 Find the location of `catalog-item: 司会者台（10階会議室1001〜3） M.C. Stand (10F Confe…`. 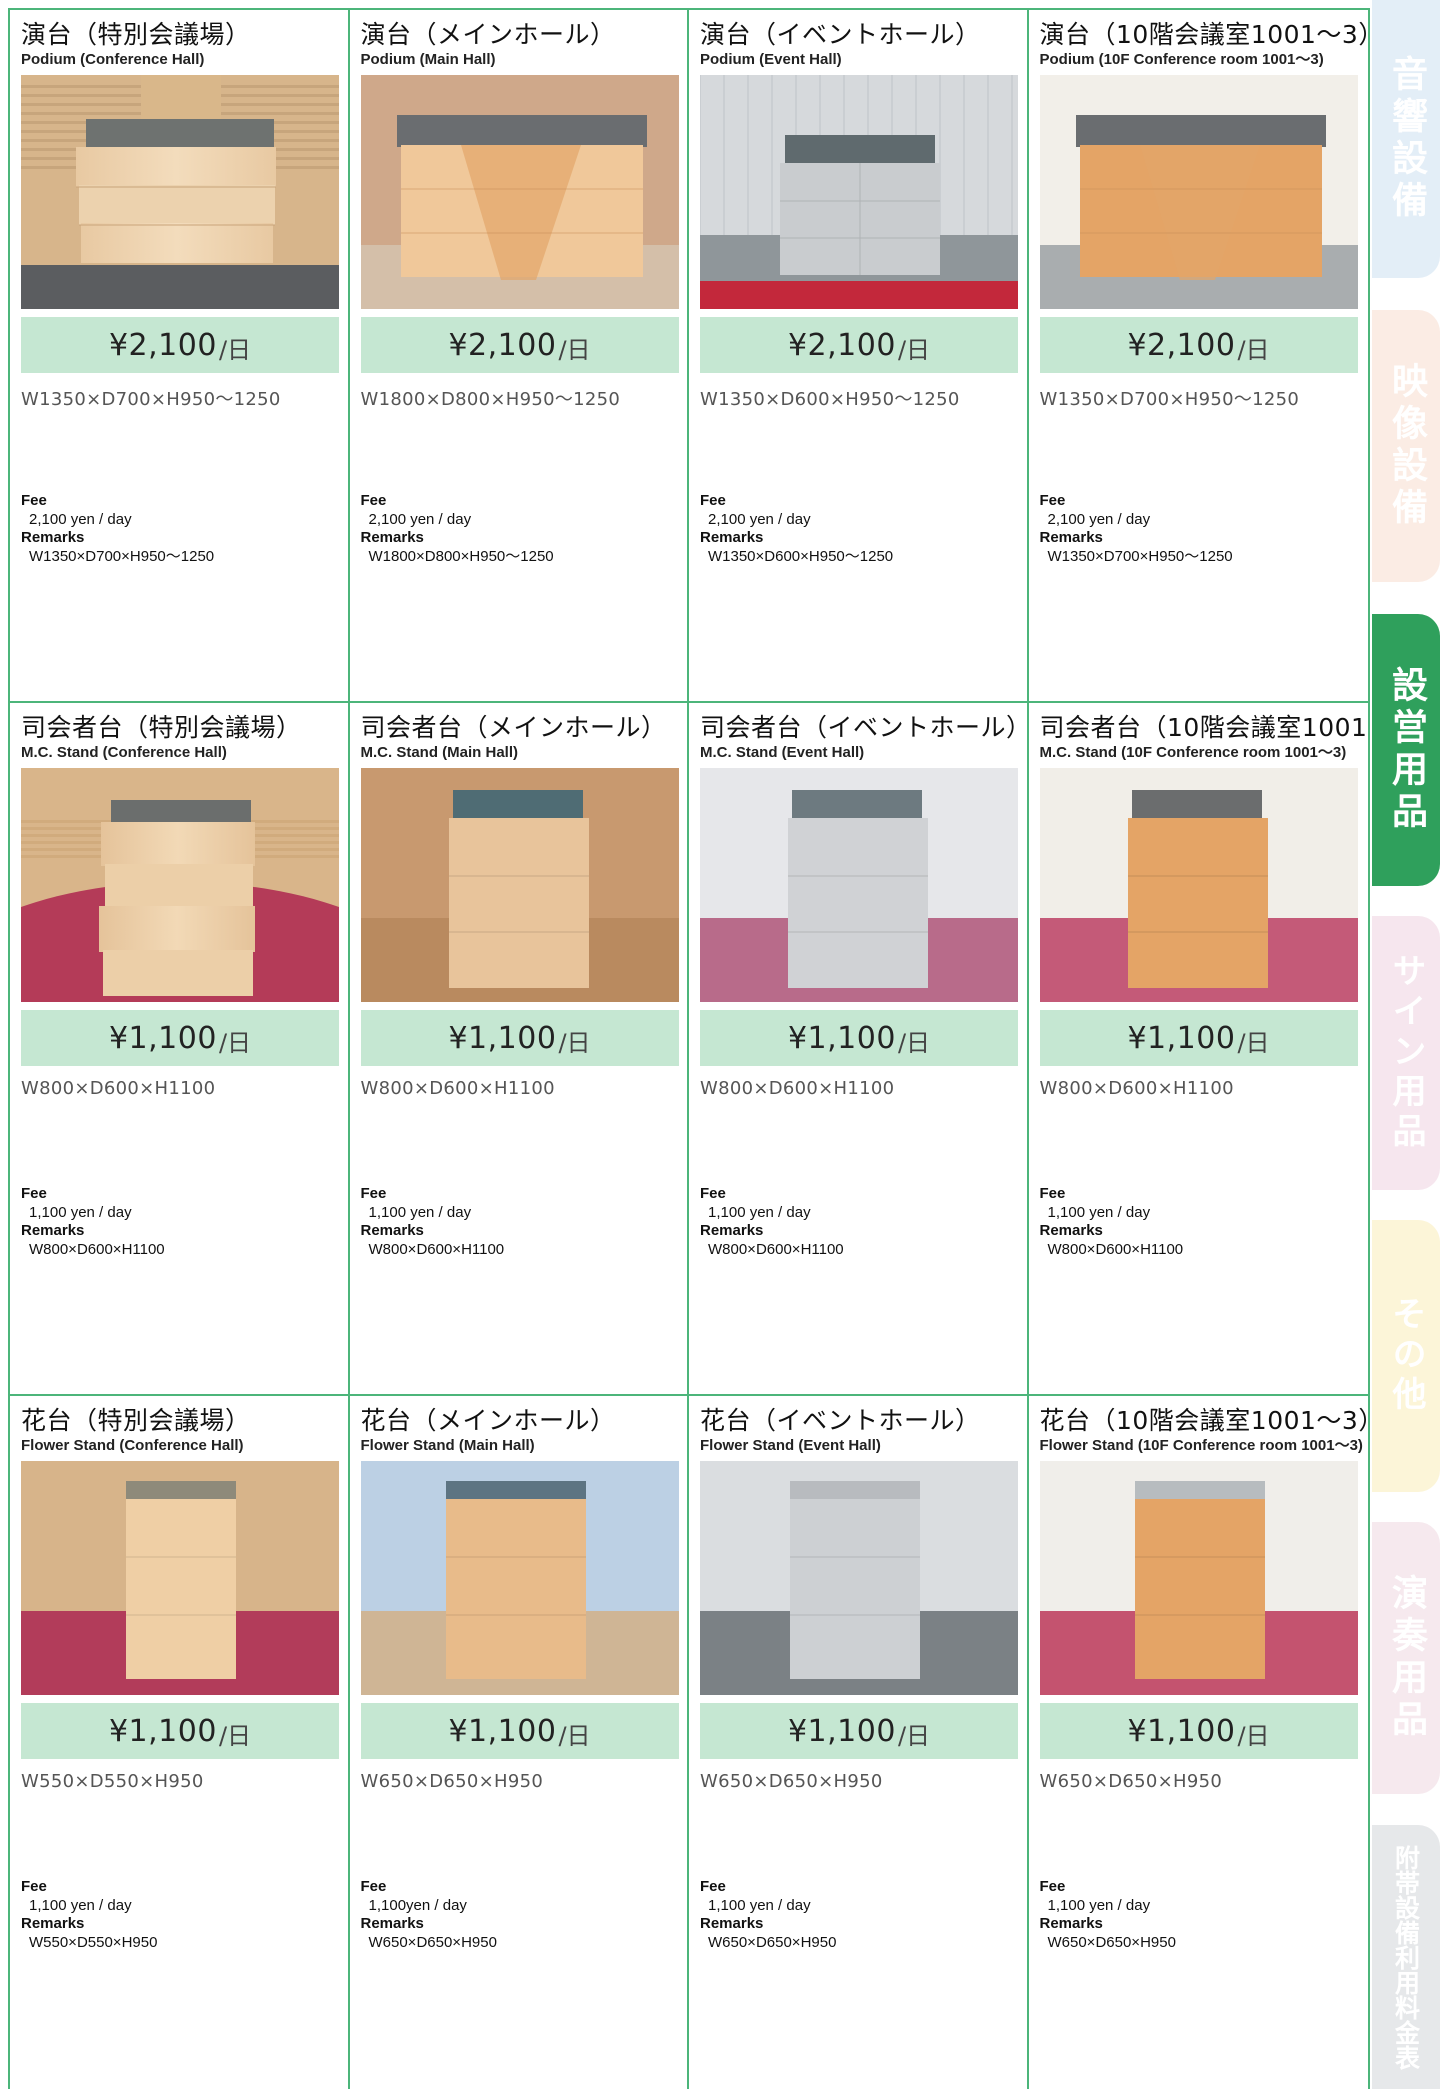

catalog-item: 司会者台（10階会議室1001〜3） M.C. Stand (10F Confe… is located at coordinates (1198, 1049).